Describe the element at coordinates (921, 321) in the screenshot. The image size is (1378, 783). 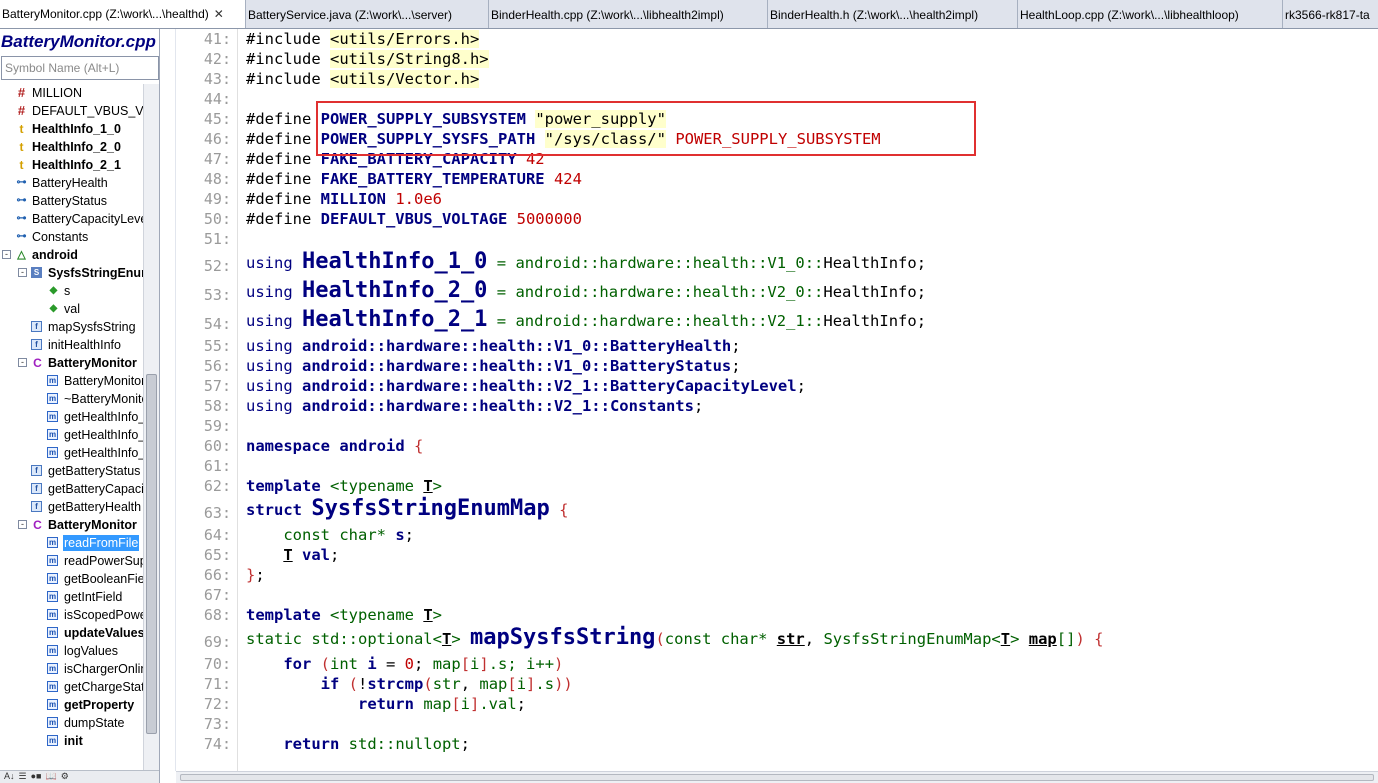
I see `code-token: ;` at that location.